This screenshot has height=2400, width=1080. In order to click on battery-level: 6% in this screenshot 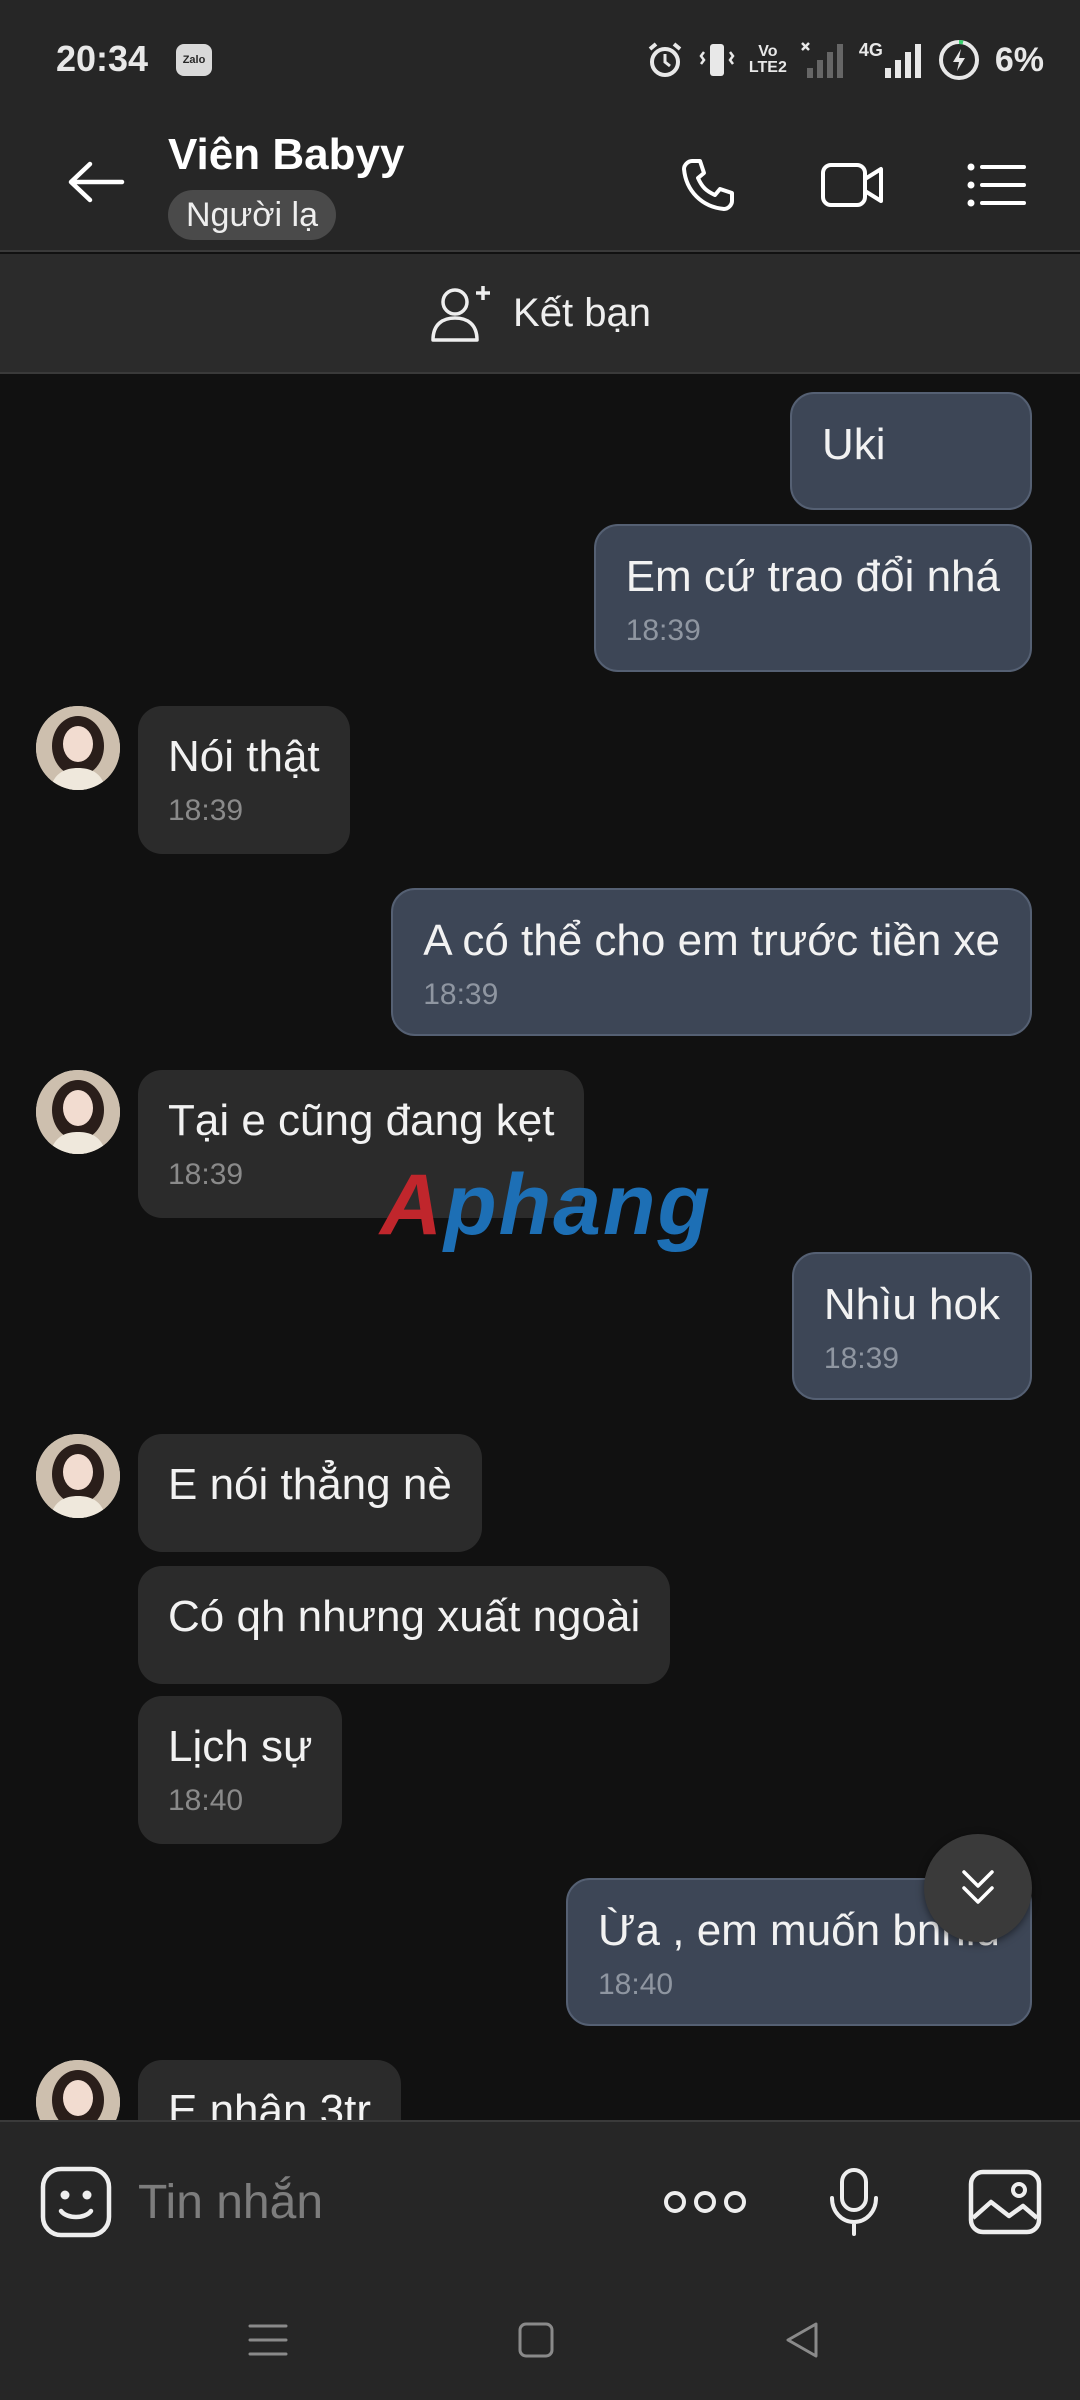, I will do `click(1019, 59)`.